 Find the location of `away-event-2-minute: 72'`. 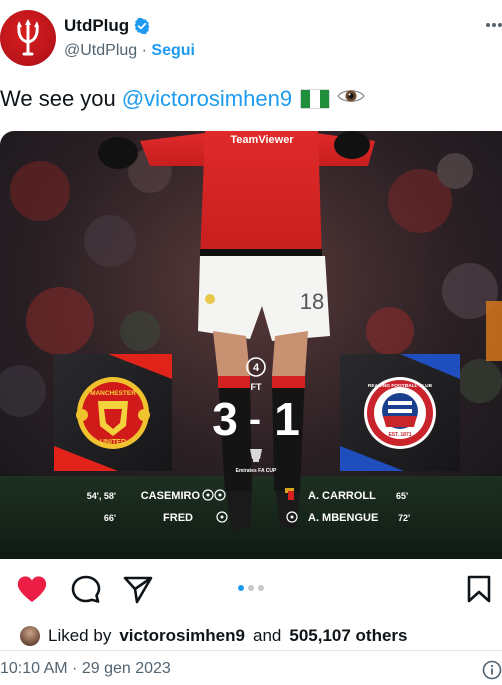

away-event-2-minute: 72' is located at coordinates (404, 518).